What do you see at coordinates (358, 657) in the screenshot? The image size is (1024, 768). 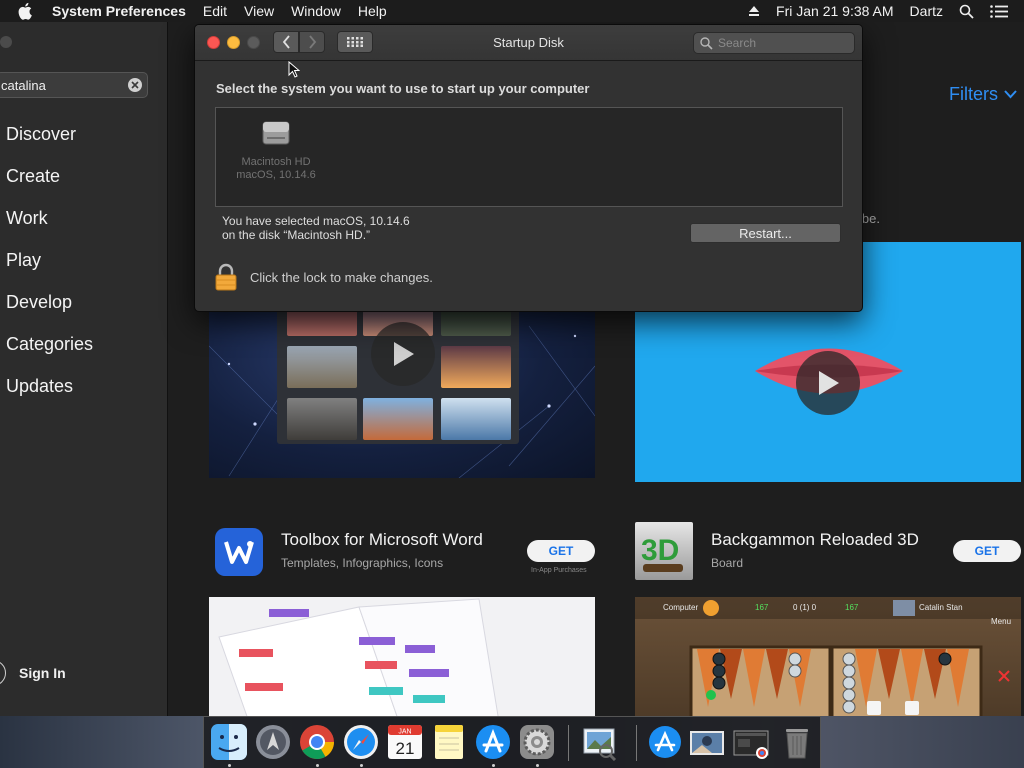 I see `document-templates-illustration` at bounding box center [358, 657].